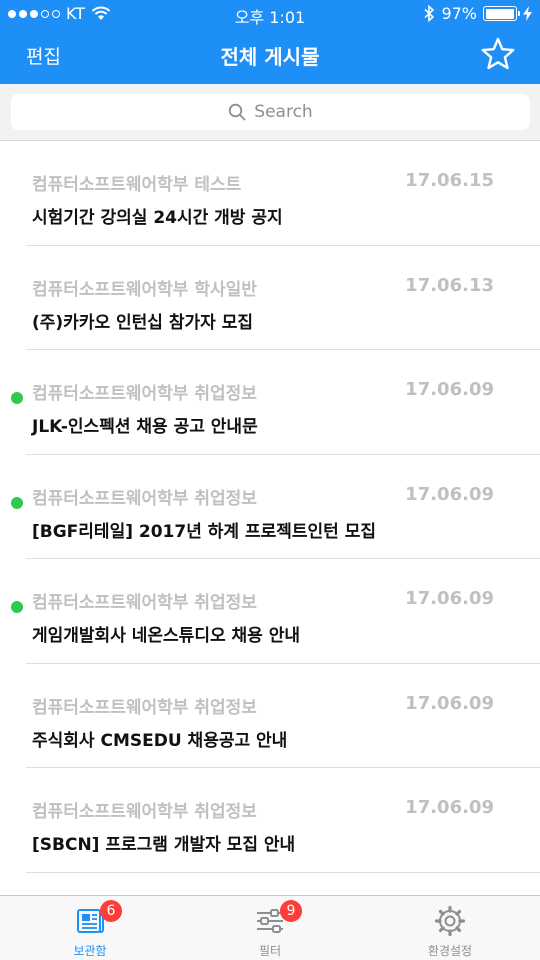 Image resolution: width=540 pixels, height=960 pixels. What do you see at coordinates (459, 13) in the screenshot?
I see `battery-percent: 97%` at bounding box center [459, 13].